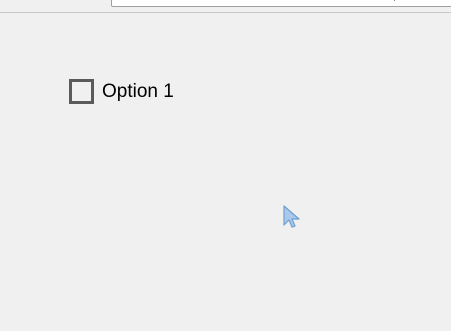 This screenshot has height=331, width=451. What do you see at coordinates (291, 216) in the screenshot?
I see `mouse-pointer-icon` at bounding box center [291, 216].